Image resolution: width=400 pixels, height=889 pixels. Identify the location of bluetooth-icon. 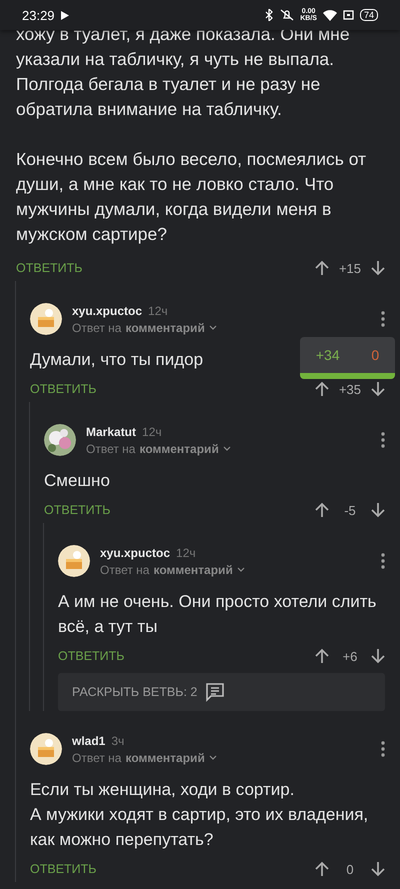
(269, 15).